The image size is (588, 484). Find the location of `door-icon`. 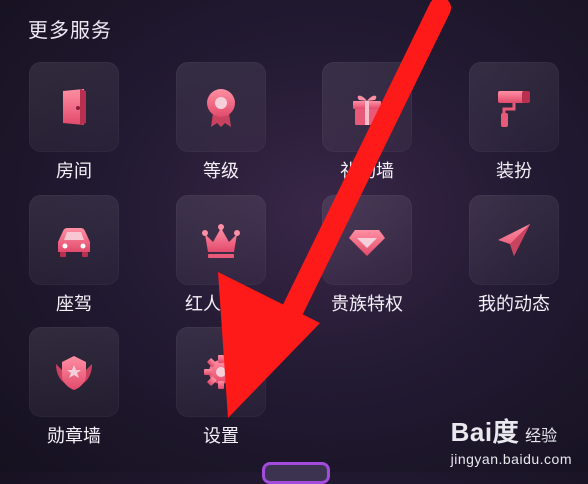

door-icon is located at coordinates (74, 107).